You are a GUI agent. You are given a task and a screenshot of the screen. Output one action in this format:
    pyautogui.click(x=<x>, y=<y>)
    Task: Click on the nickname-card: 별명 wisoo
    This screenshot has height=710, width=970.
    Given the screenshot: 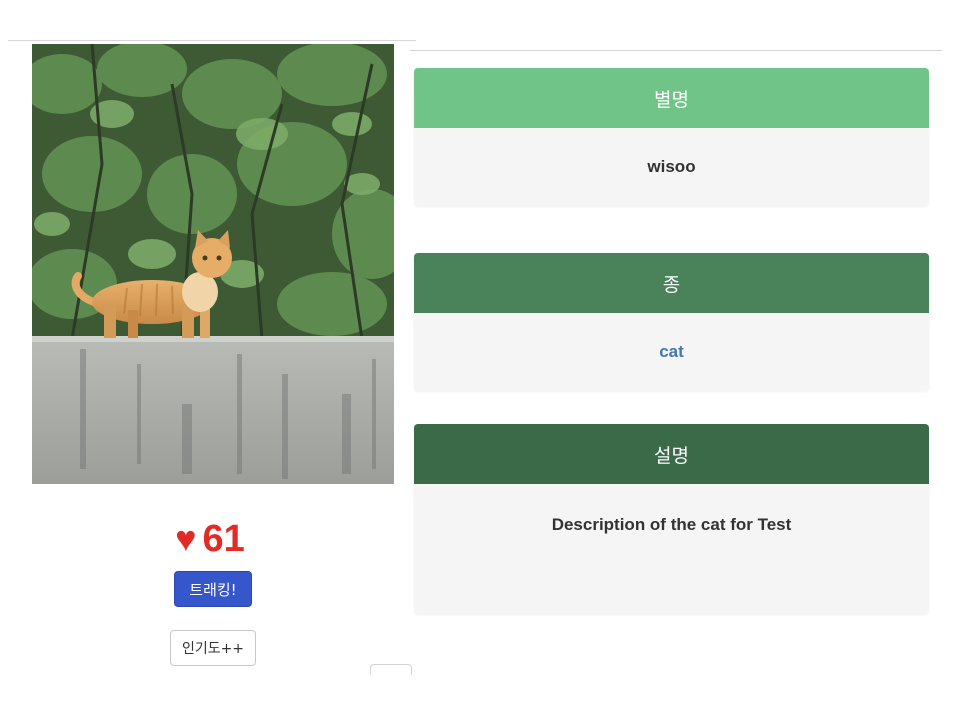 What is the action you would take?
    pyautogui.click(x=671, y=137)
    